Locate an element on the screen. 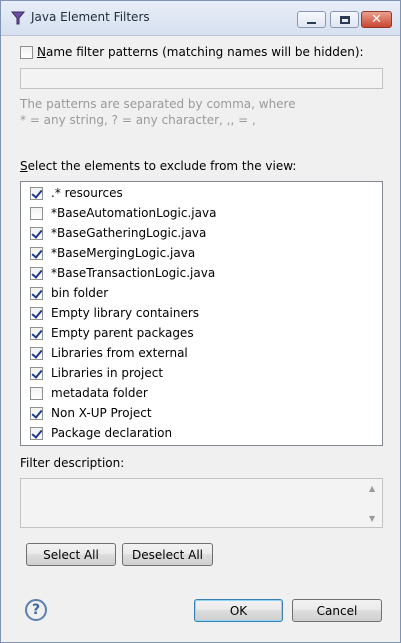 The image size is (401, 643). list-item: *BaseAutomationLogic.java is located at coordinates (201, 213).